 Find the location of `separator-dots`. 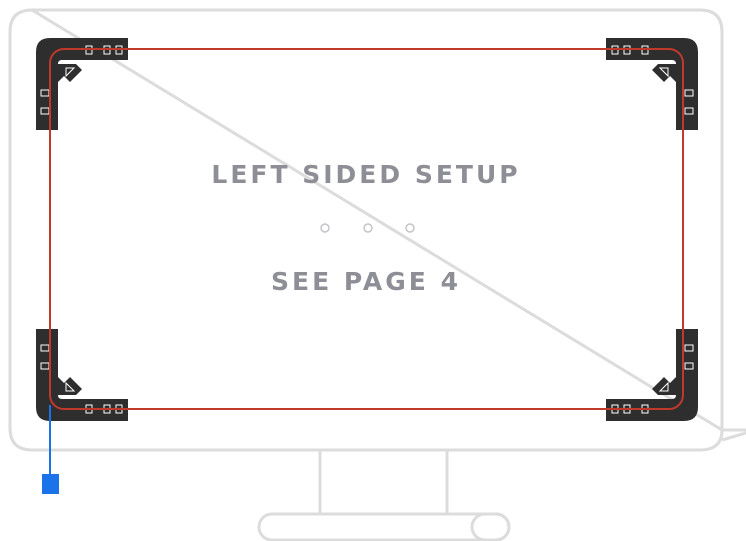

separator-dots is located at coordinates (367, 228).